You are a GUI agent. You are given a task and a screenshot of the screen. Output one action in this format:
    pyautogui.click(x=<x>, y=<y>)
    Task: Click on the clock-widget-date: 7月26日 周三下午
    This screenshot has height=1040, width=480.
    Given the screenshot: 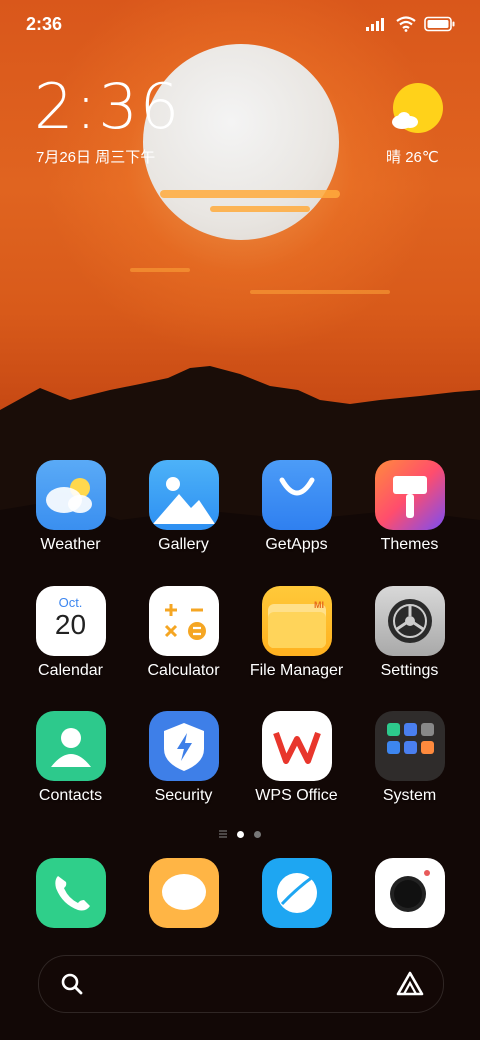 What is the action you would take?
    pyautogui.click(x=96, y=157)
    